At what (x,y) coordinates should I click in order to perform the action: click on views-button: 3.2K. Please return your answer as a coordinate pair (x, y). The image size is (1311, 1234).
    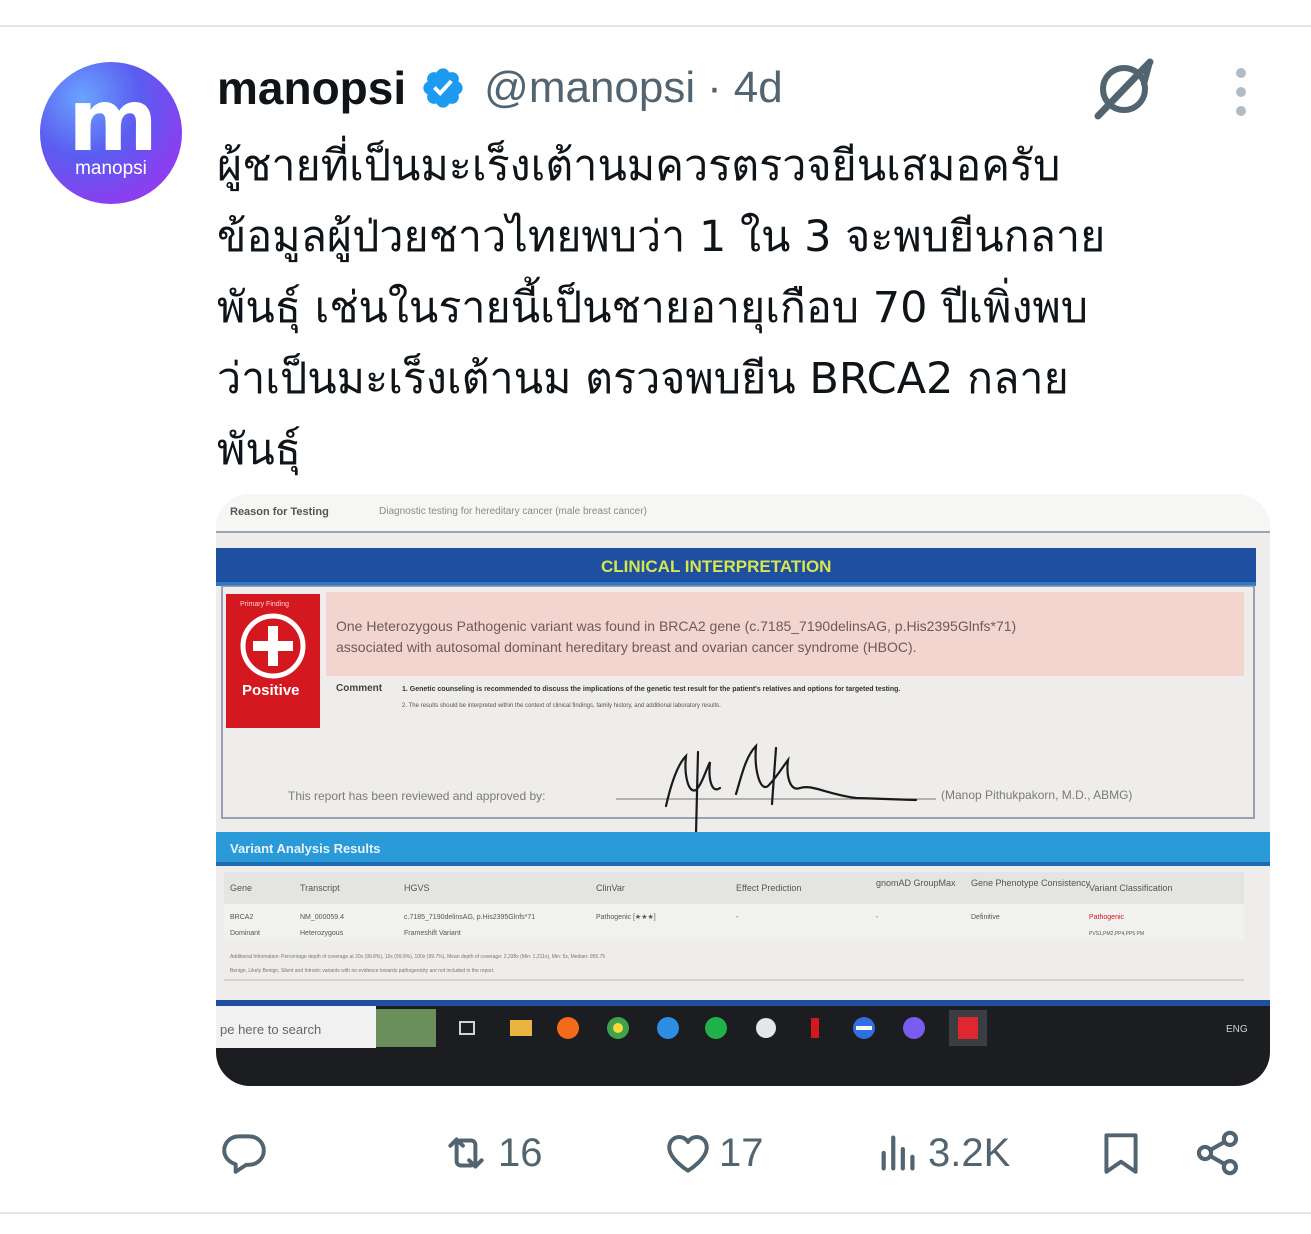
    Looking at the image, I should click on (943, 1153).